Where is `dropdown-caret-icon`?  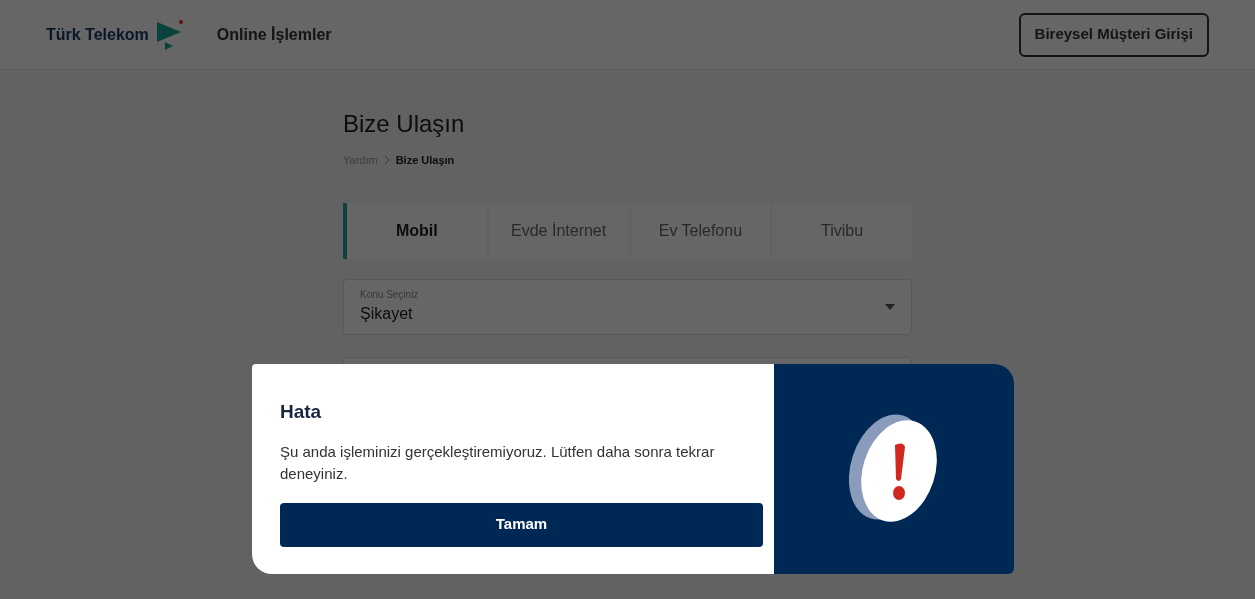 dropdown-caret-icon is located at coordinates (890, 306).